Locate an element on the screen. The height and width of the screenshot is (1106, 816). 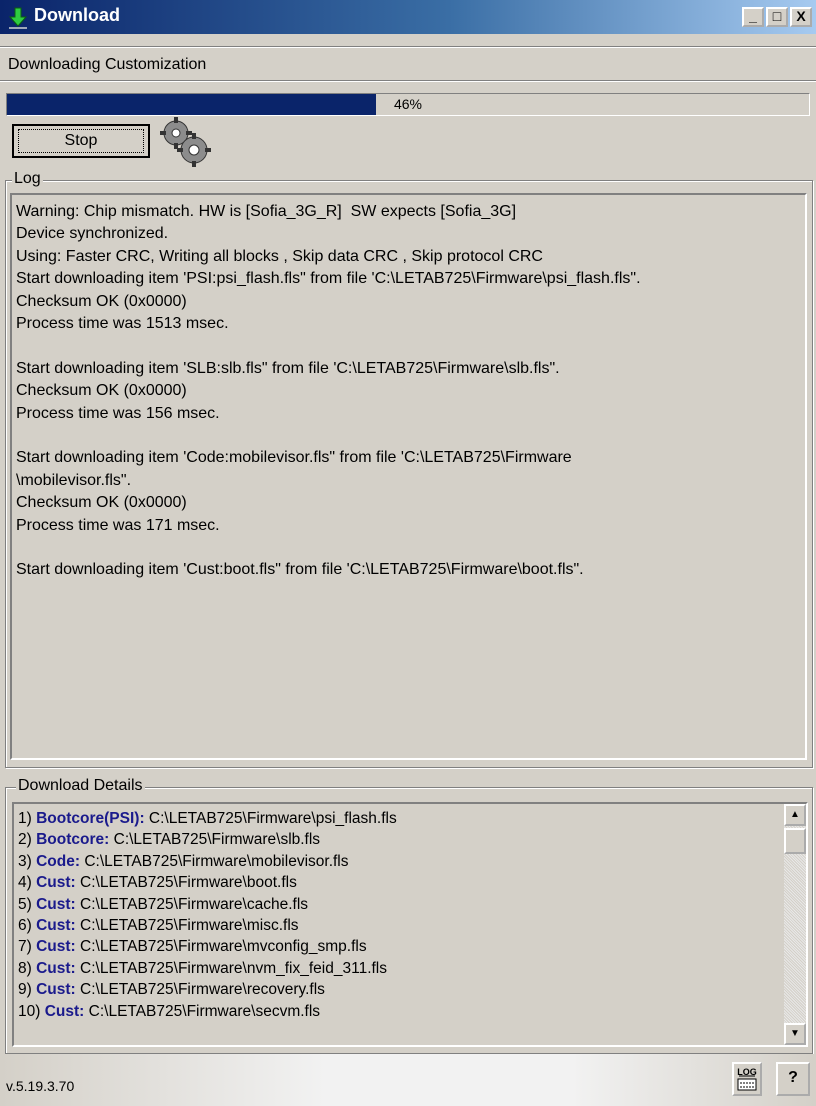
status-separator-bottom is located at coordinates (408, 81).